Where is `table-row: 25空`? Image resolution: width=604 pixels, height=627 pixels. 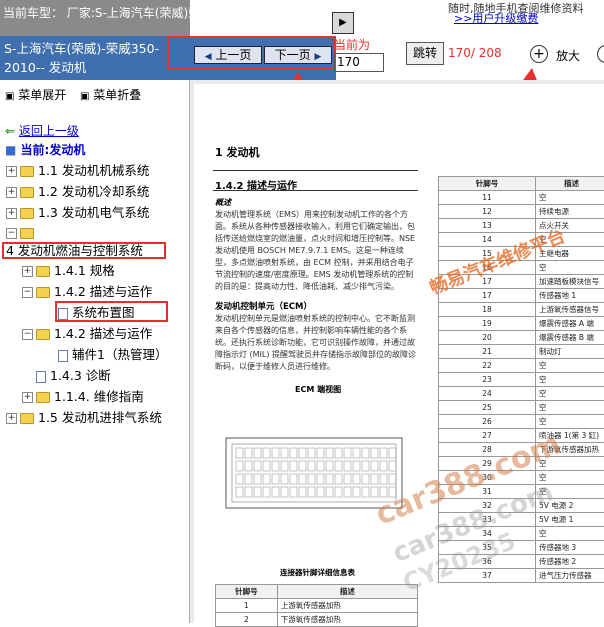 table-row: 25空 is located at coordinates (521, 408).